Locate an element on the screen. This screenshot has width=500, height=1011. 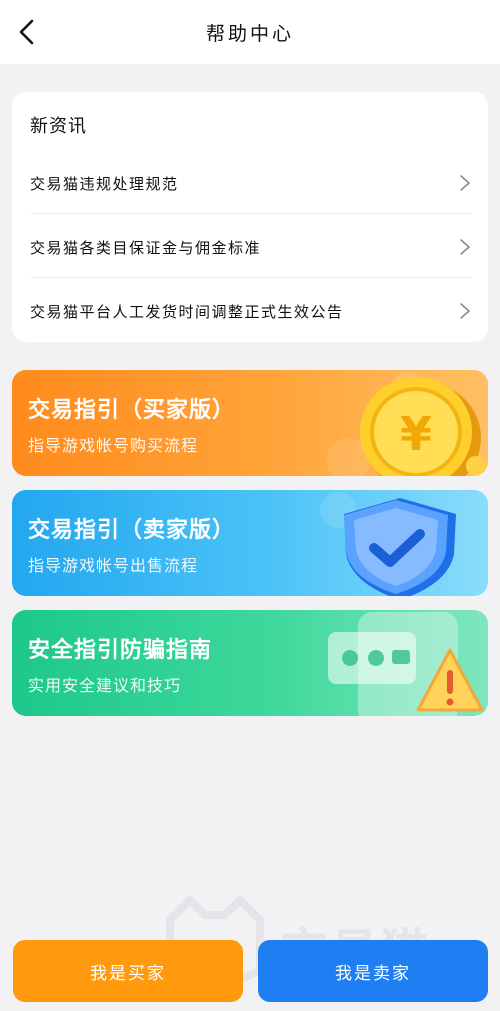
news-item: 交易猫各类目保证金与佣金标准 is located at coordinates (251, 247).